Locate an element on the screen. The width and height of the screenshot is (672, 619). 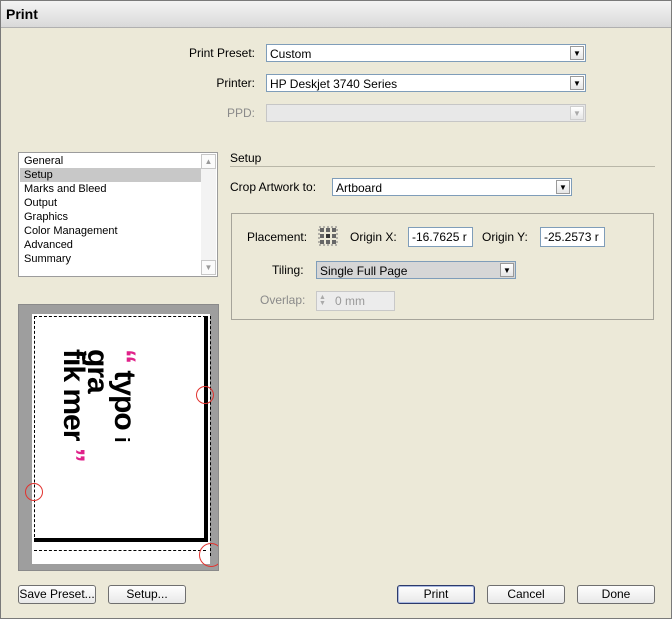
page-boundary-right is located at coordinates (210, 436).